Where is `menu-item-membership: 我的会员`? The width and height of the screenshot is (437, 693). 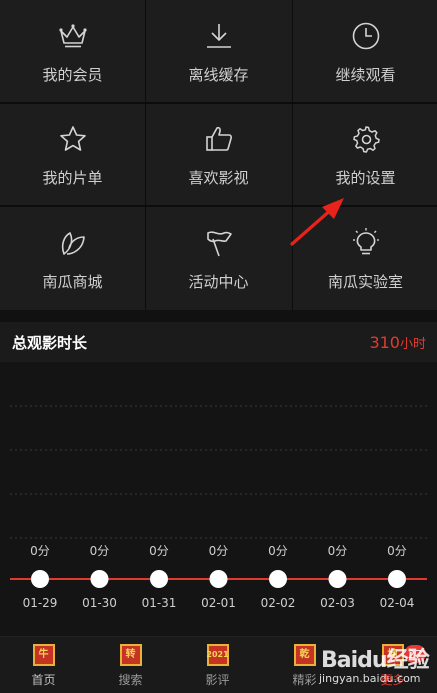 menu-item-membership: 我的会员 is located at coordinates (72, 51).